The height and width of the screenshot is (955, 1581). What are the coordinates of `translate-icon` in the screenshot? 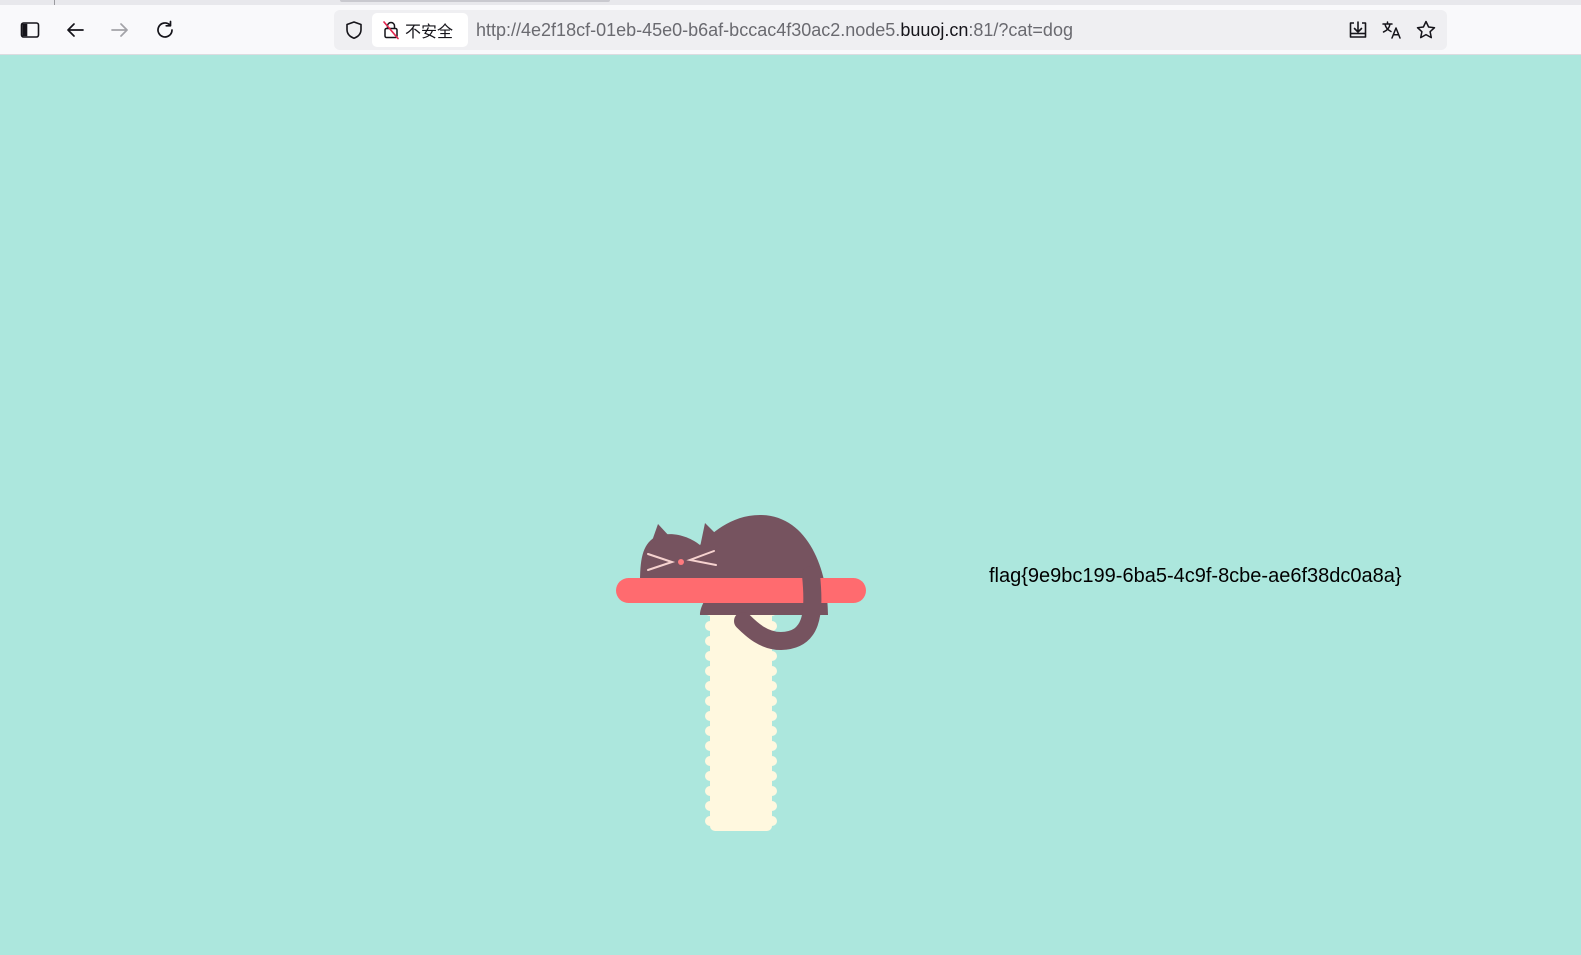 It's located at (1391, 30).